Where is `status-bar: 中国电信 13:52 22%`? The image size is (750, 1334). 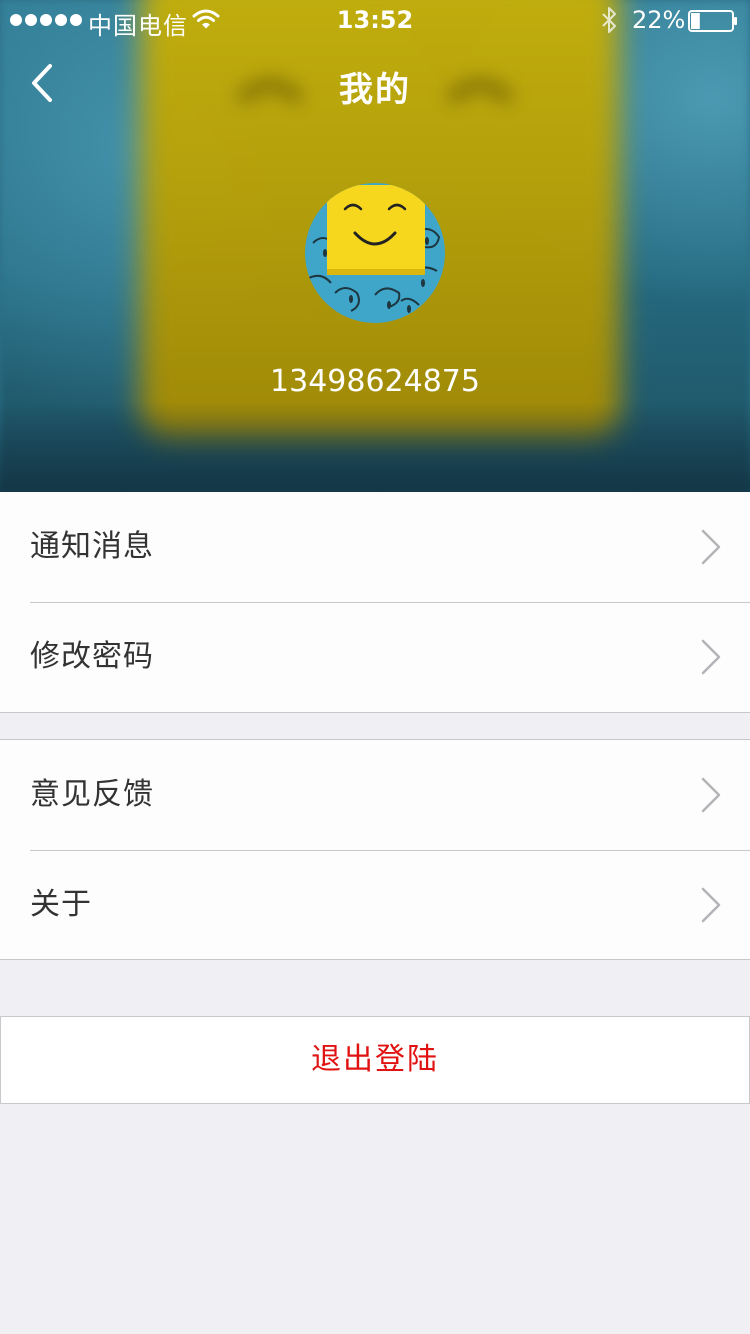
status-bar: 中国电信 13:52 22% is located at coordinates (375, 20).